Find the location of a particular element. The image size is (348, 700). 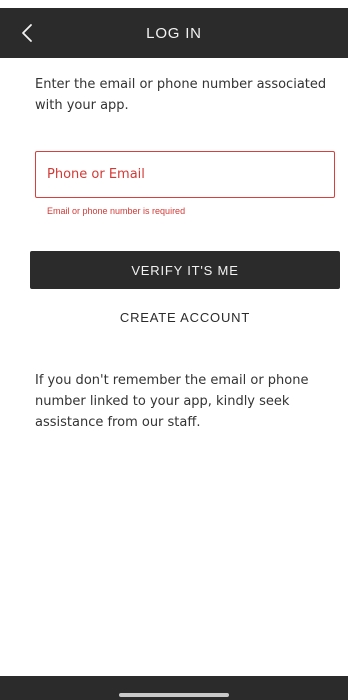

phone-or-email-field is located at coordinates (185, 174).